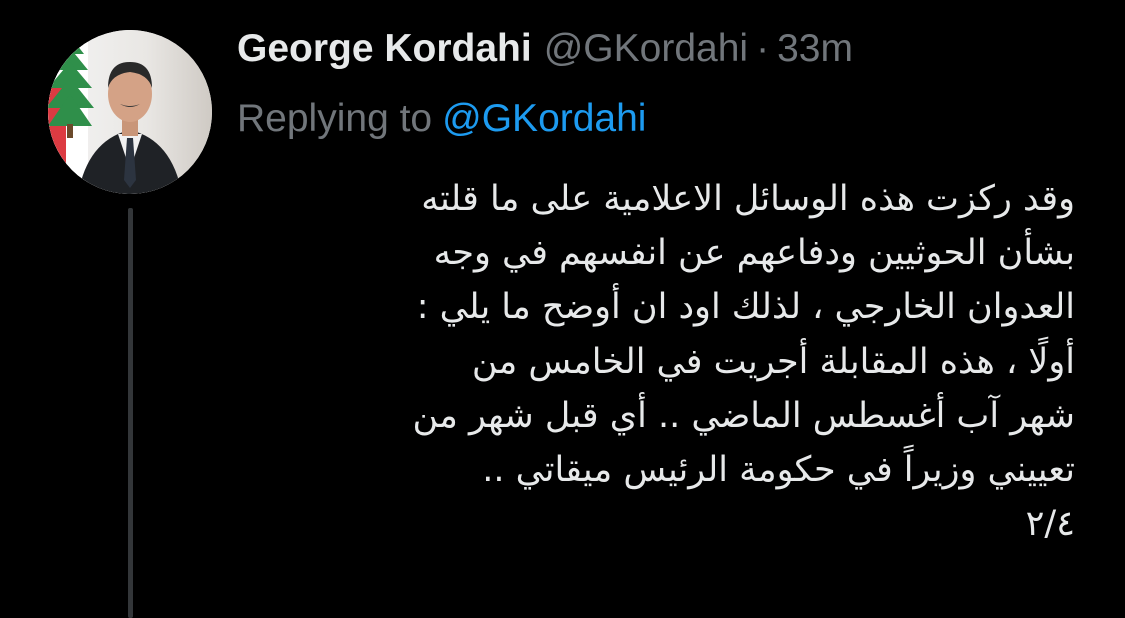 The image size is (1125, 618). I want to click on replying-to-label: Replying to, so click(335, 118).